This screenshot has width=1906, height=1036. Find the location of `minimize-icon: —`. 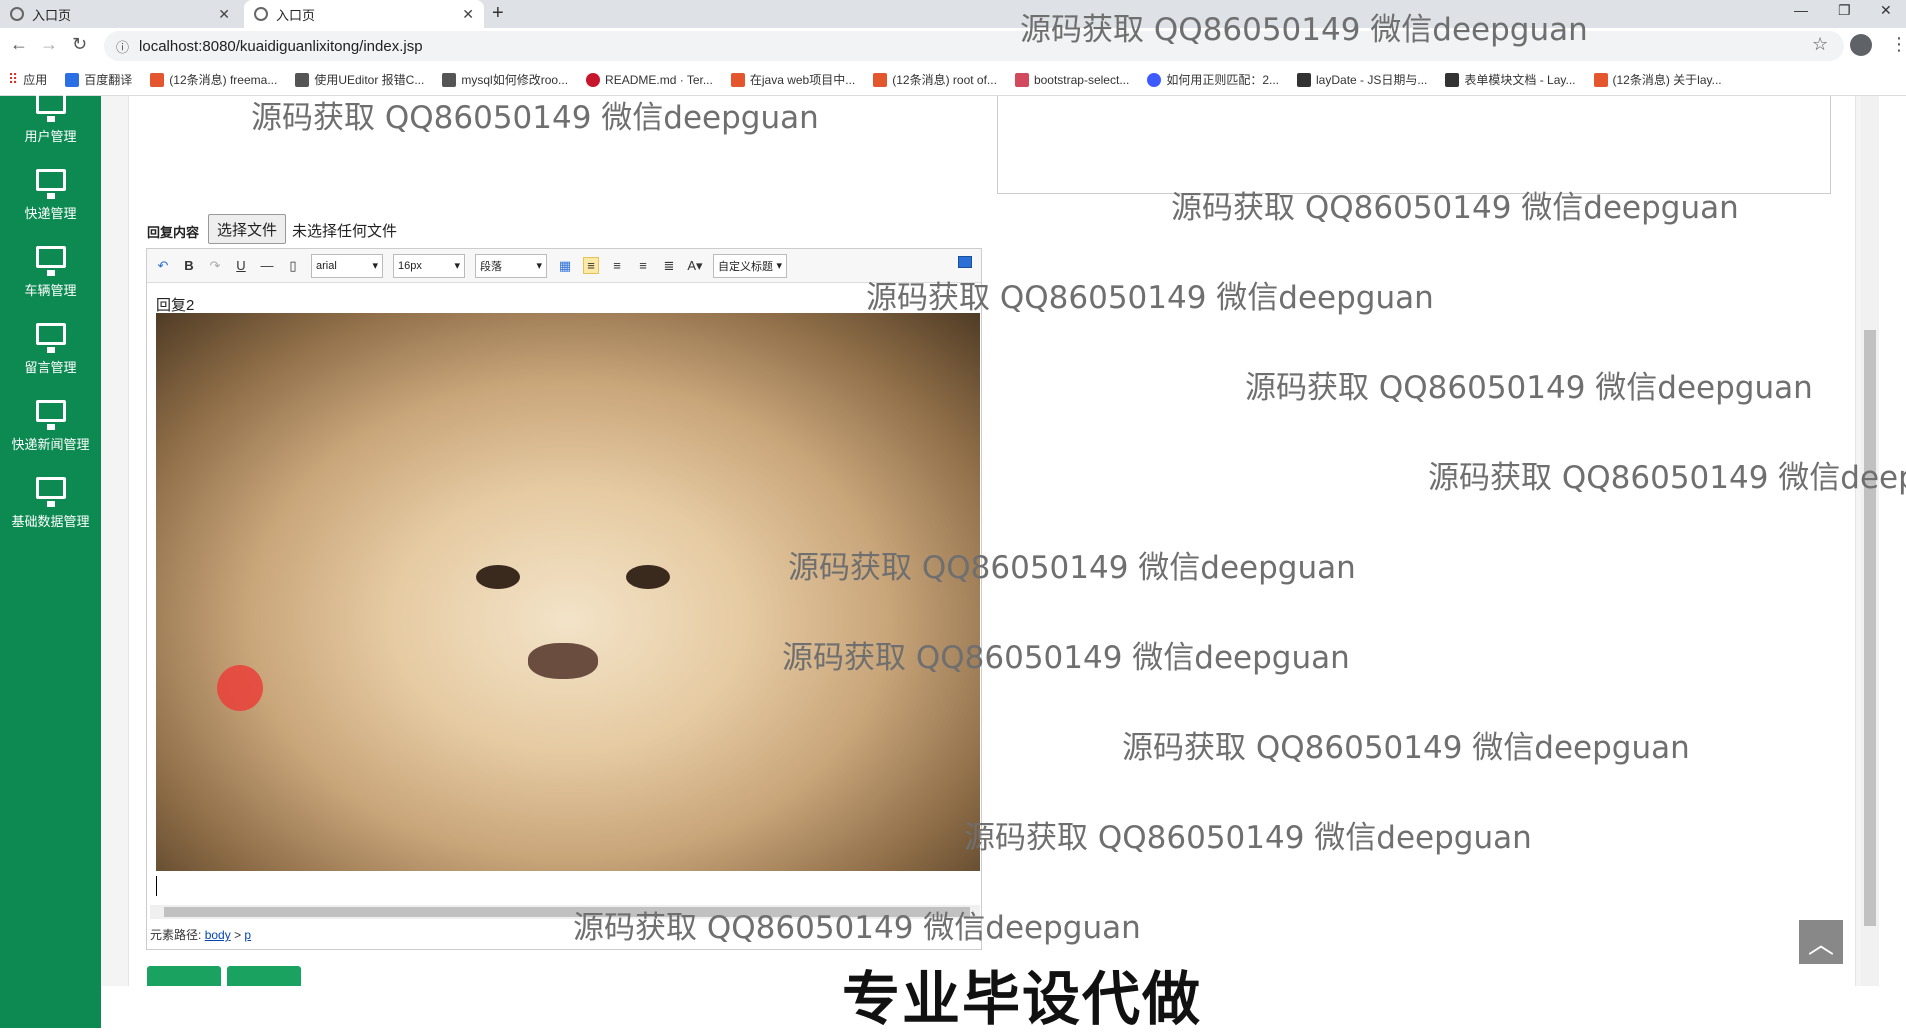

minimize-icon: — is located at coordinates (1801, 10).